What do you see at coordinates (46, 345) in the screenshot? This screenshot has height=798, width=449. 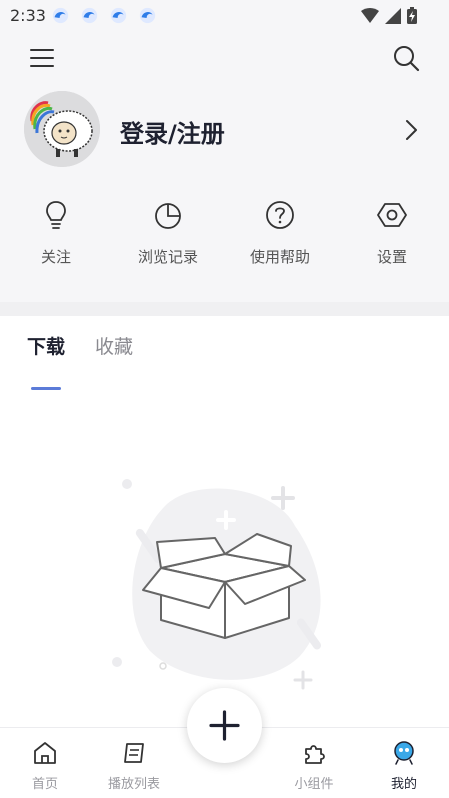 I see `tab-downloads: 下载` at bounding box center [46, 345].